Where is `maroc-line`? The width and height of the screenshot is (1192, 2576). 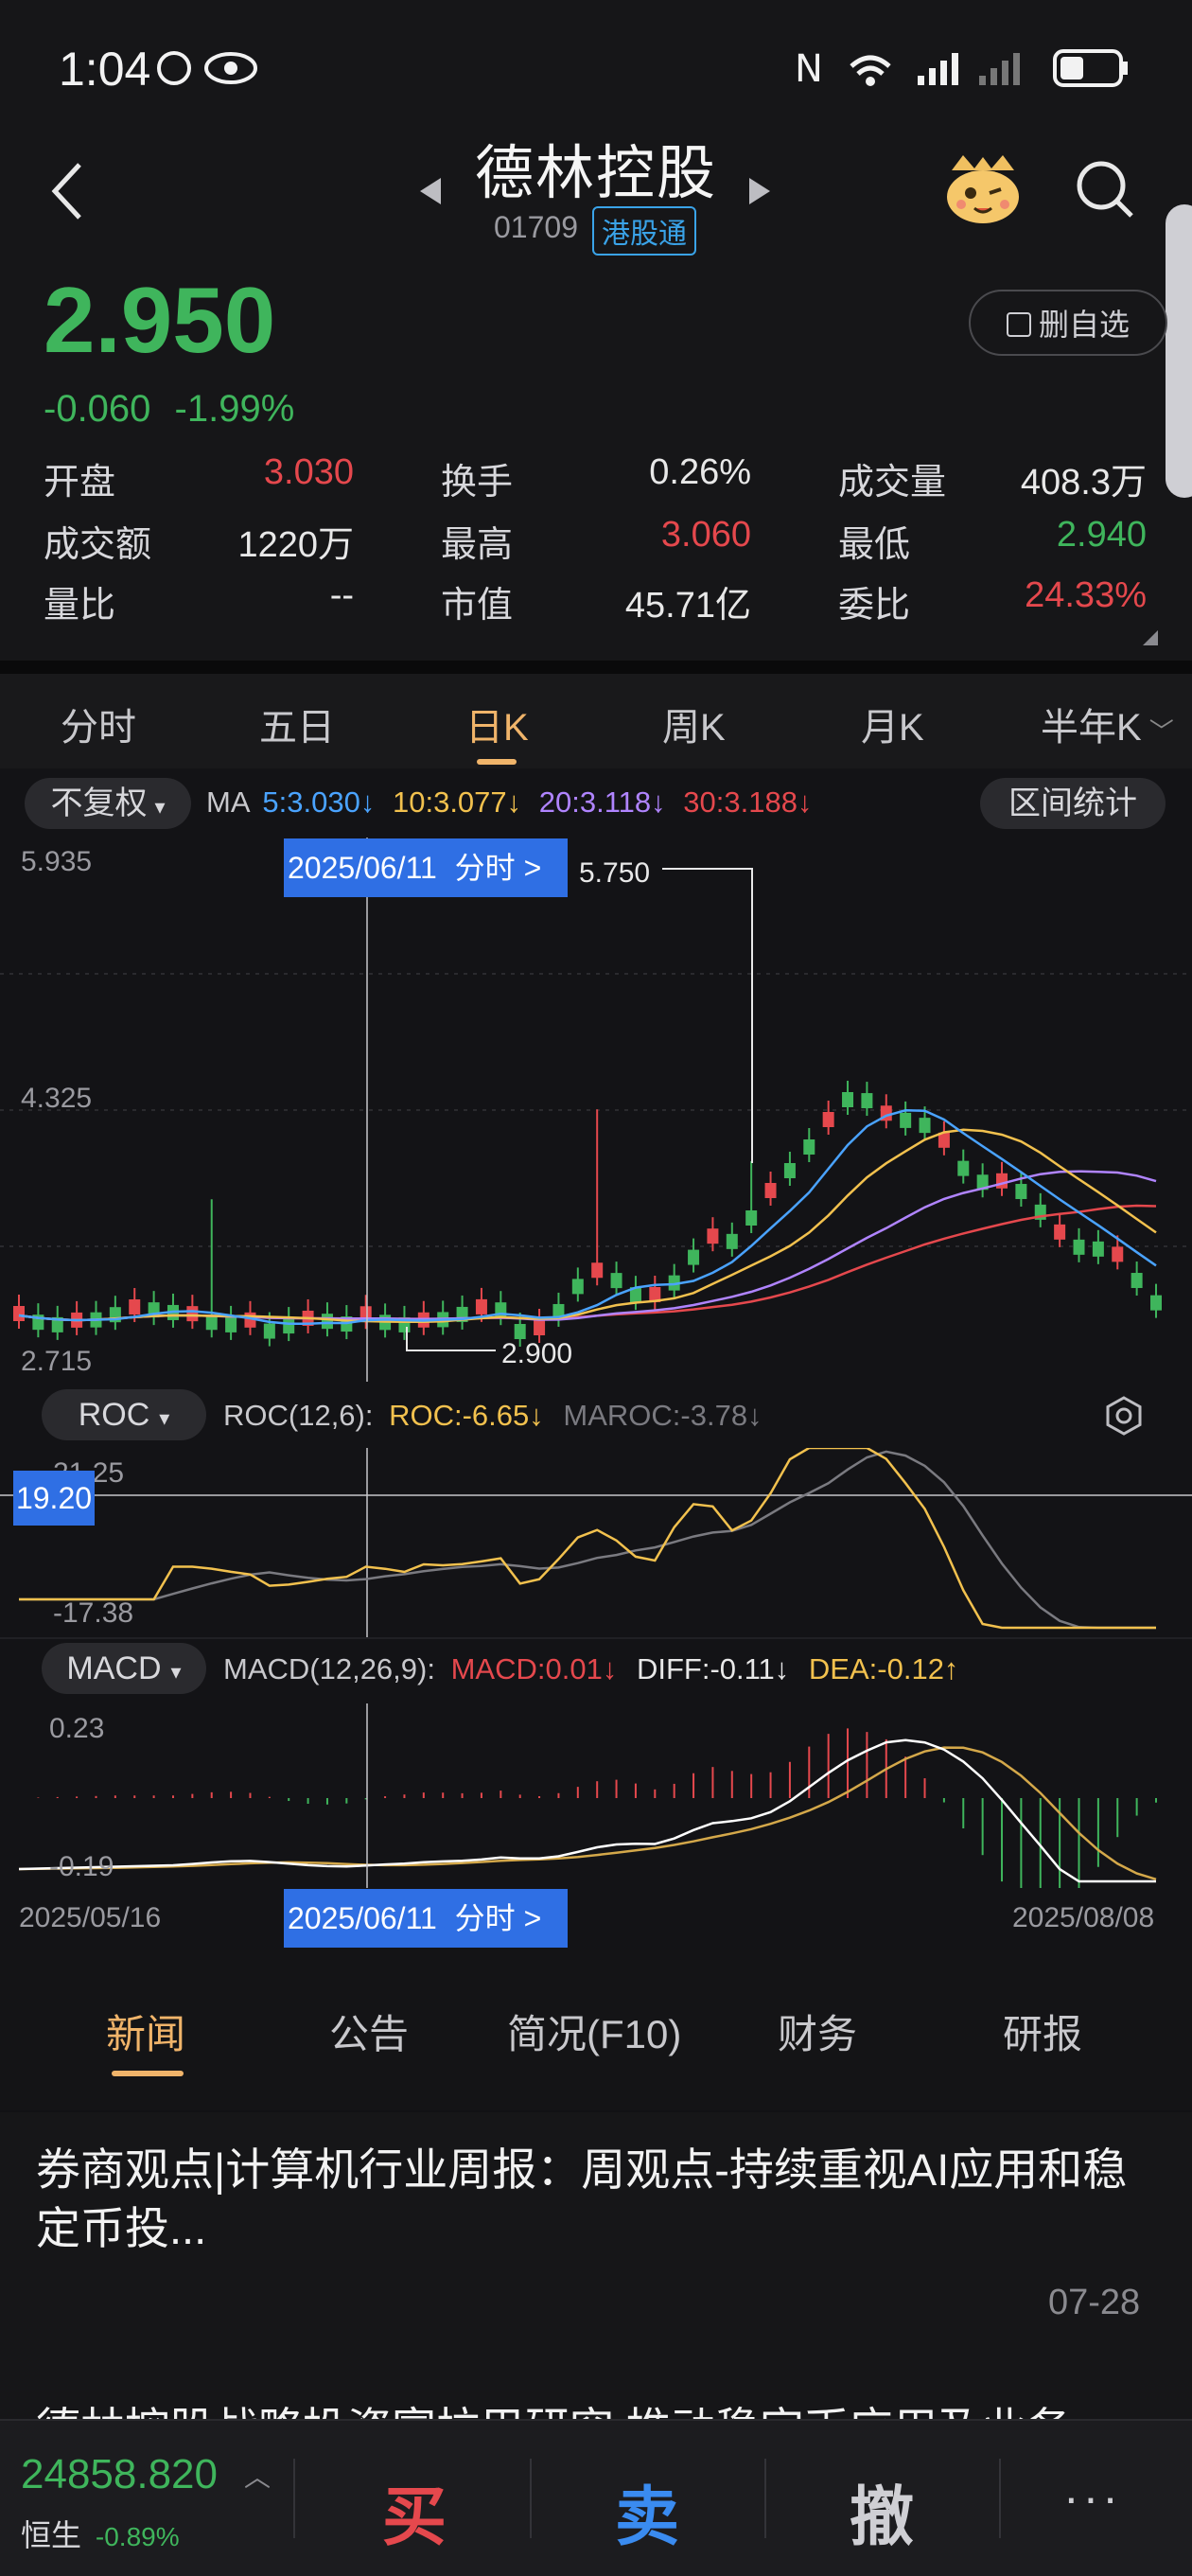 maroc-line is located at coordinates (587, 1540).